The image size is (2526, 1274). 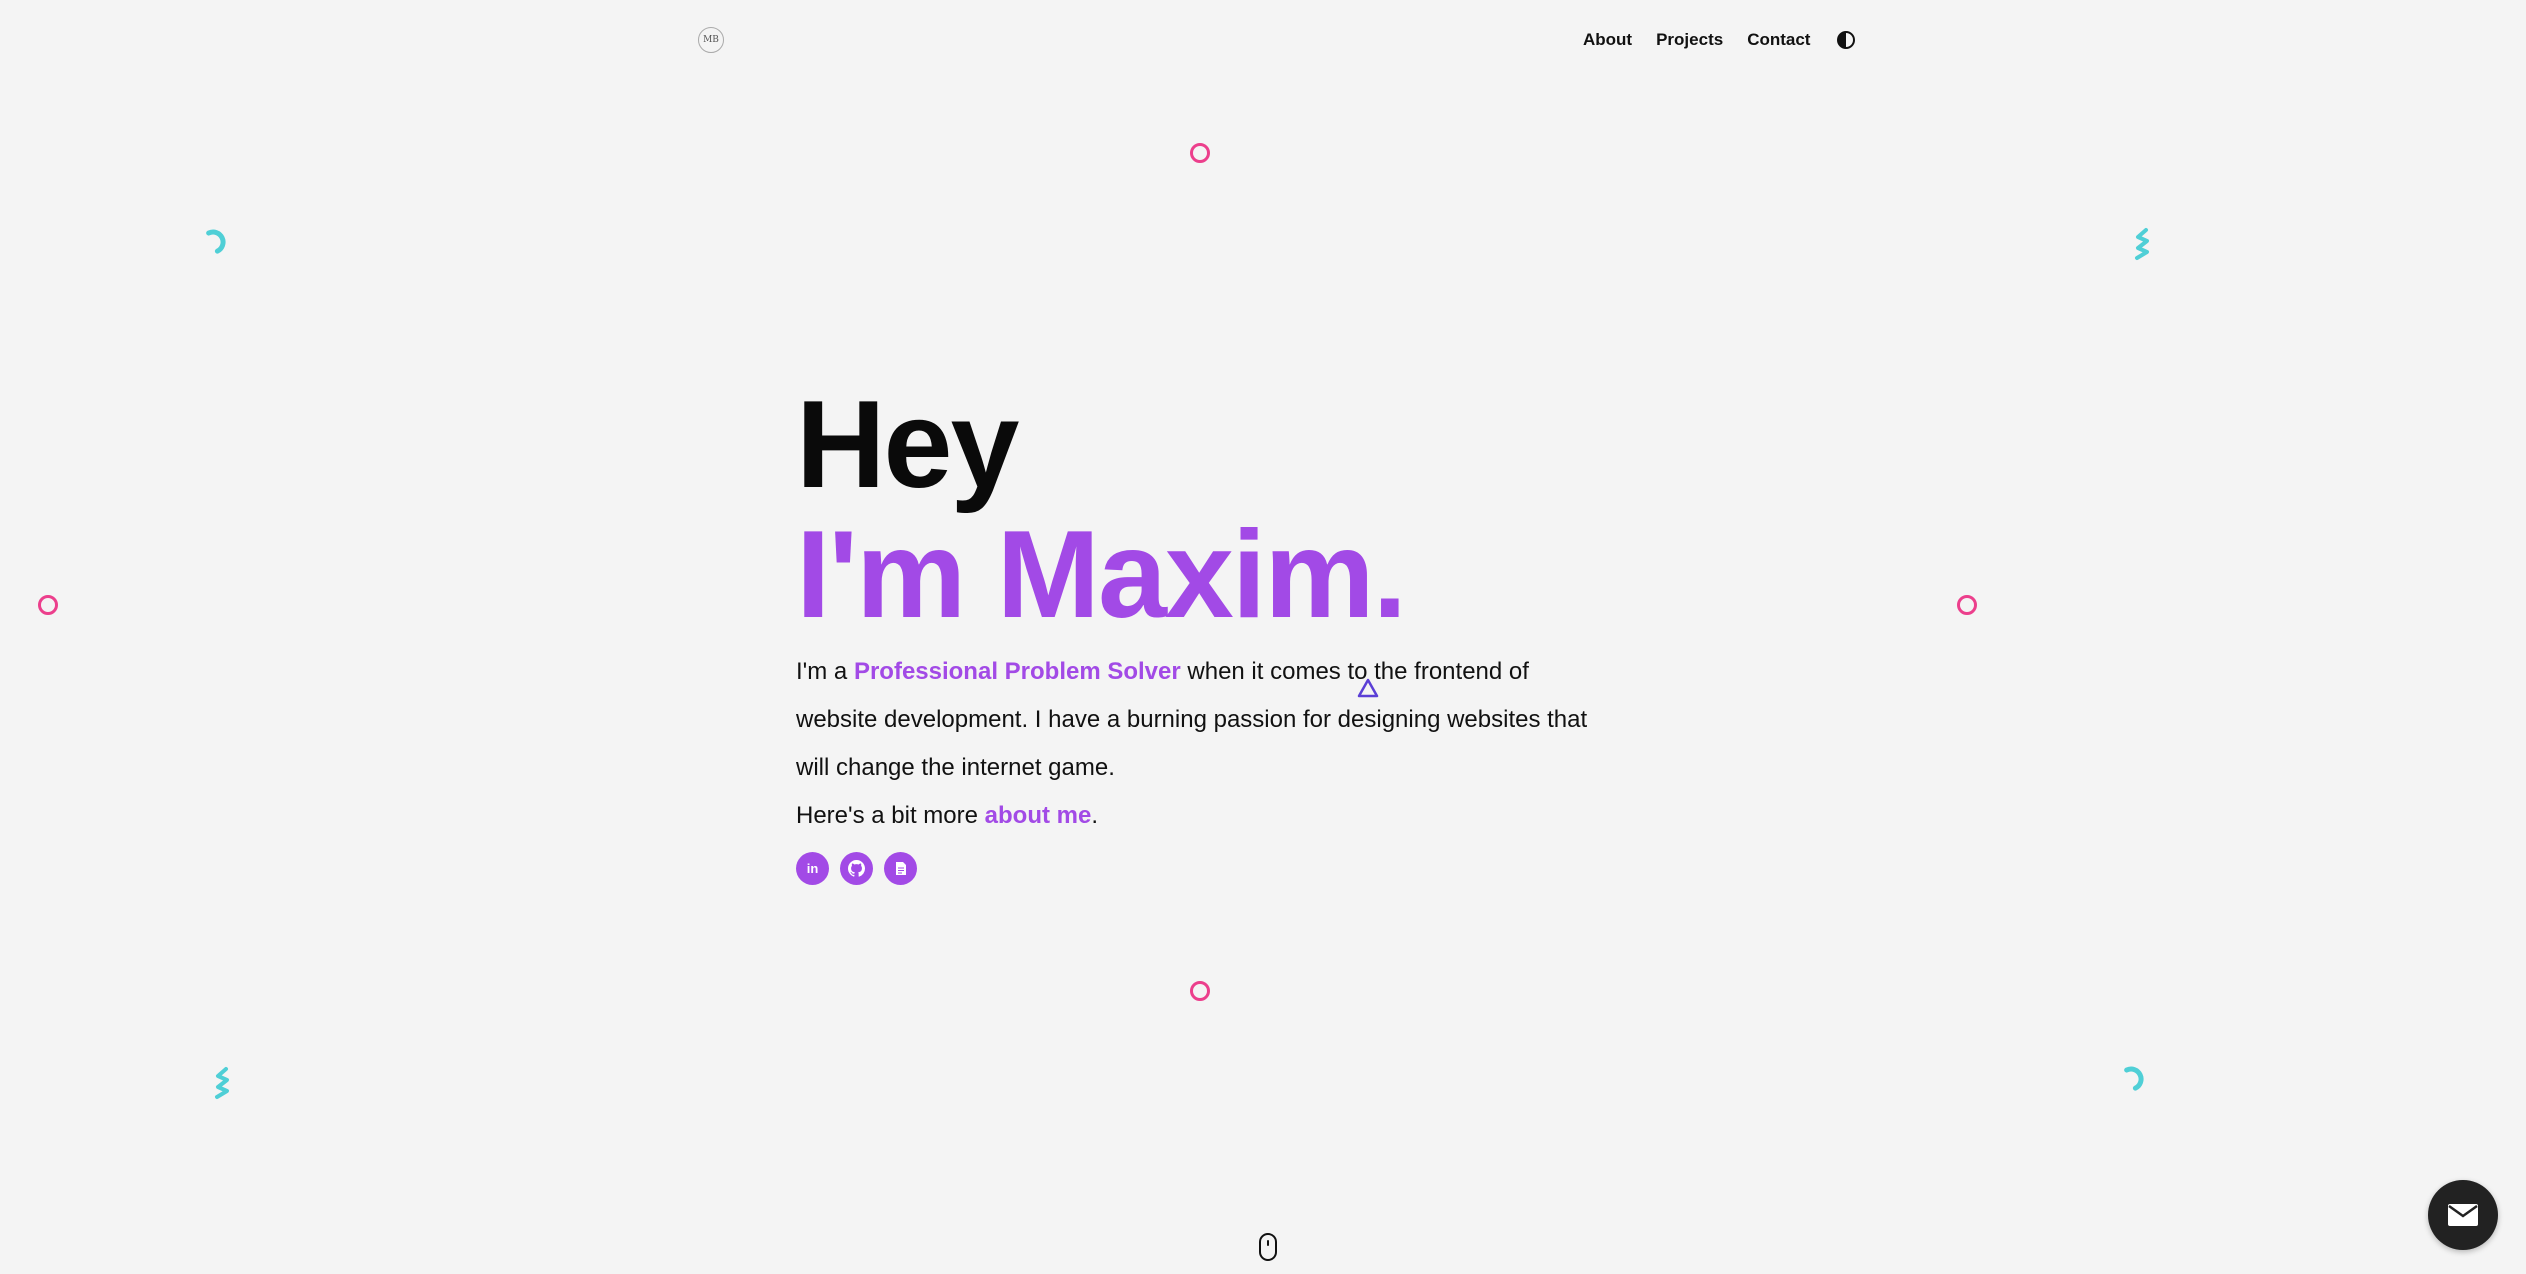 I want to click on about-me-link: about me, so click(x=1038, y=815).